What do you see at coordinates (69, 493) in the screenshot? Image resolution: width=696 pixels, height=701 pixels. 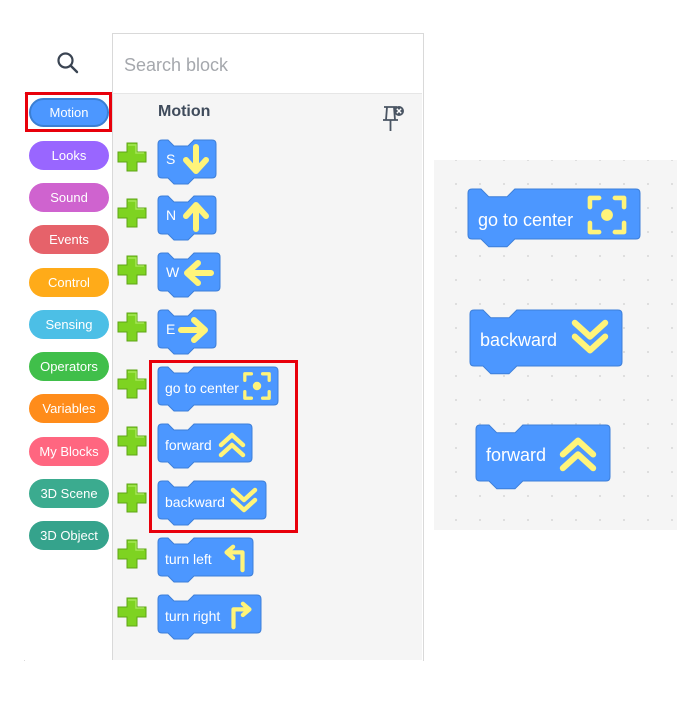 I see `category-3d-scene-button: 3D Scene` at bounding box center [69, 493].